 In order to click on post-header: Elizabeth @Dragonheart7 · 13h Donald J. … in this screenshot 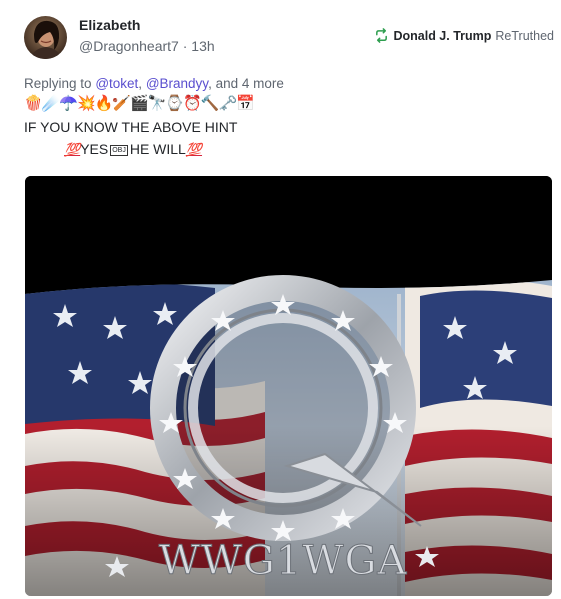, I will do `click(289, 37)`.